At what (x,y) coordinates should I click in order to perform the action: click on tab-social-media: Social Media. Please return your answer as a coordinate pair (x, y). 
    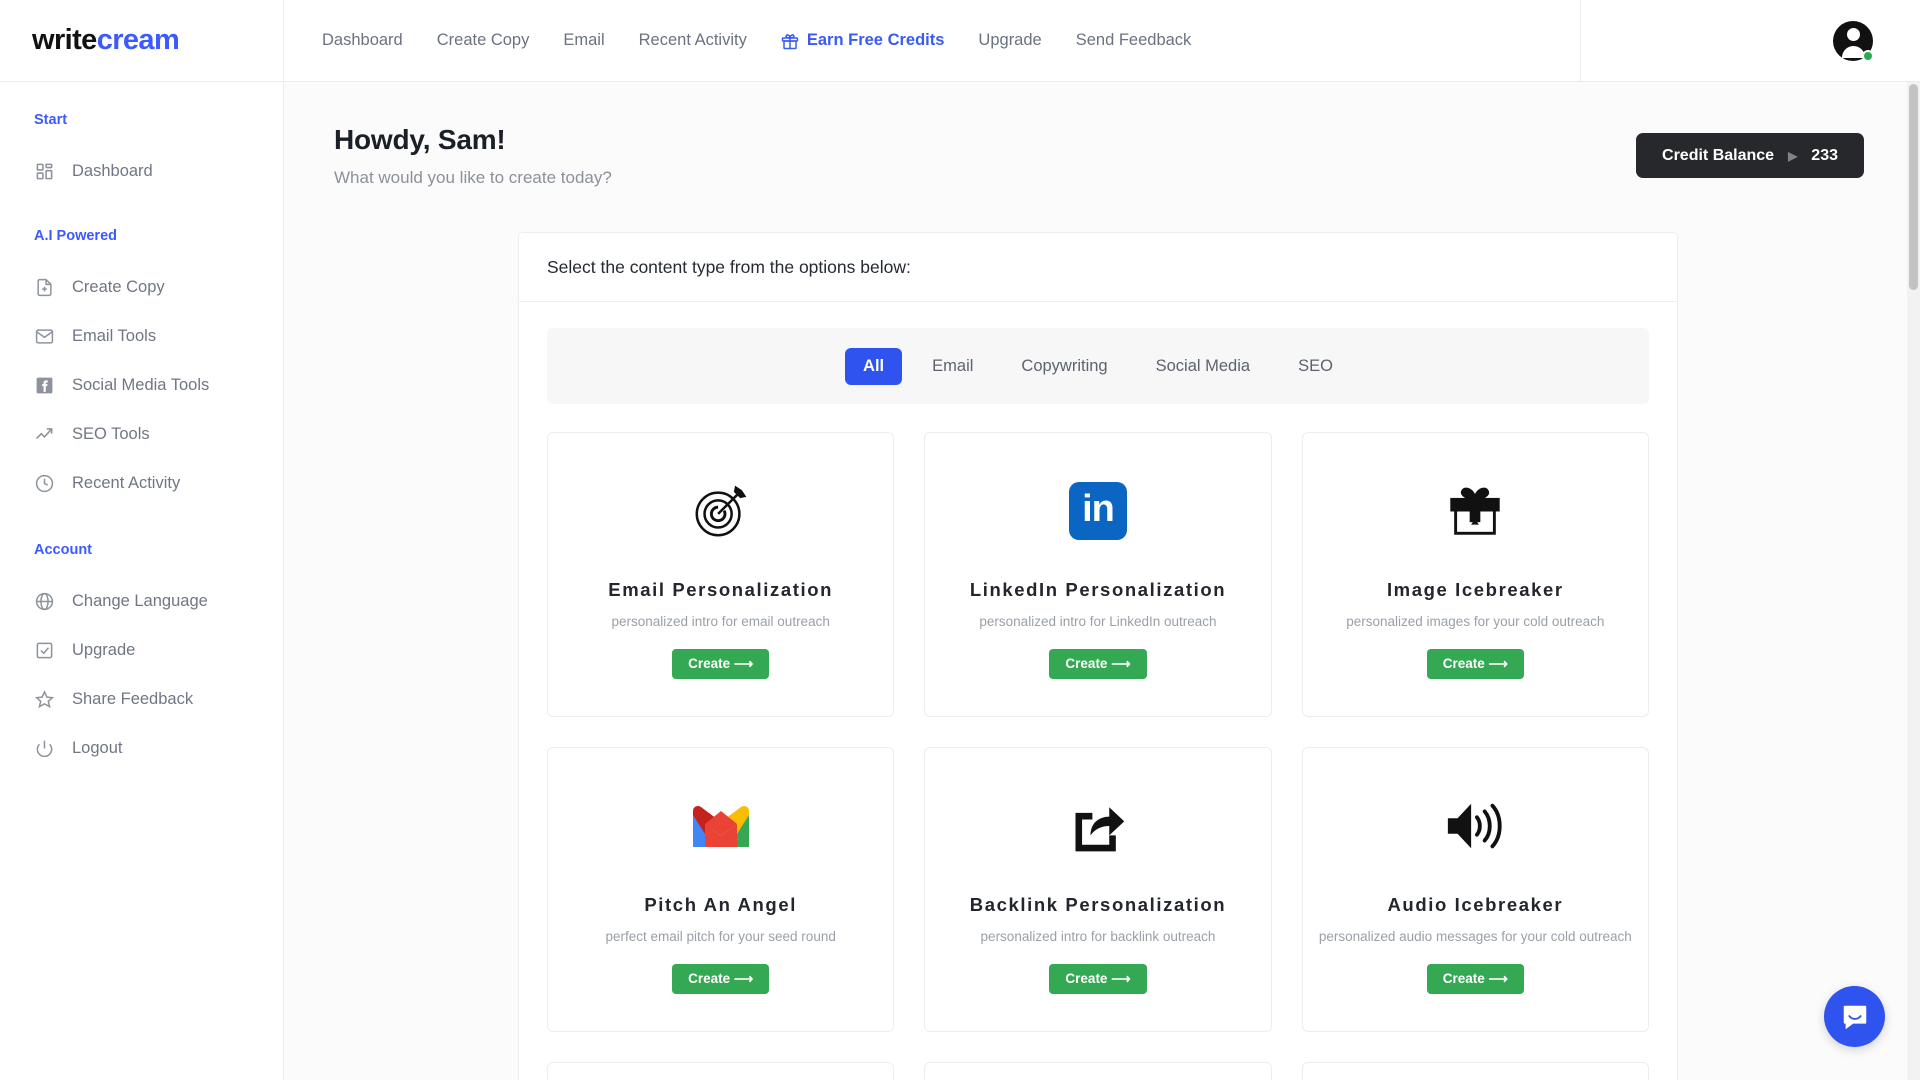
    Looking at the image, I should click on (1203, 366).